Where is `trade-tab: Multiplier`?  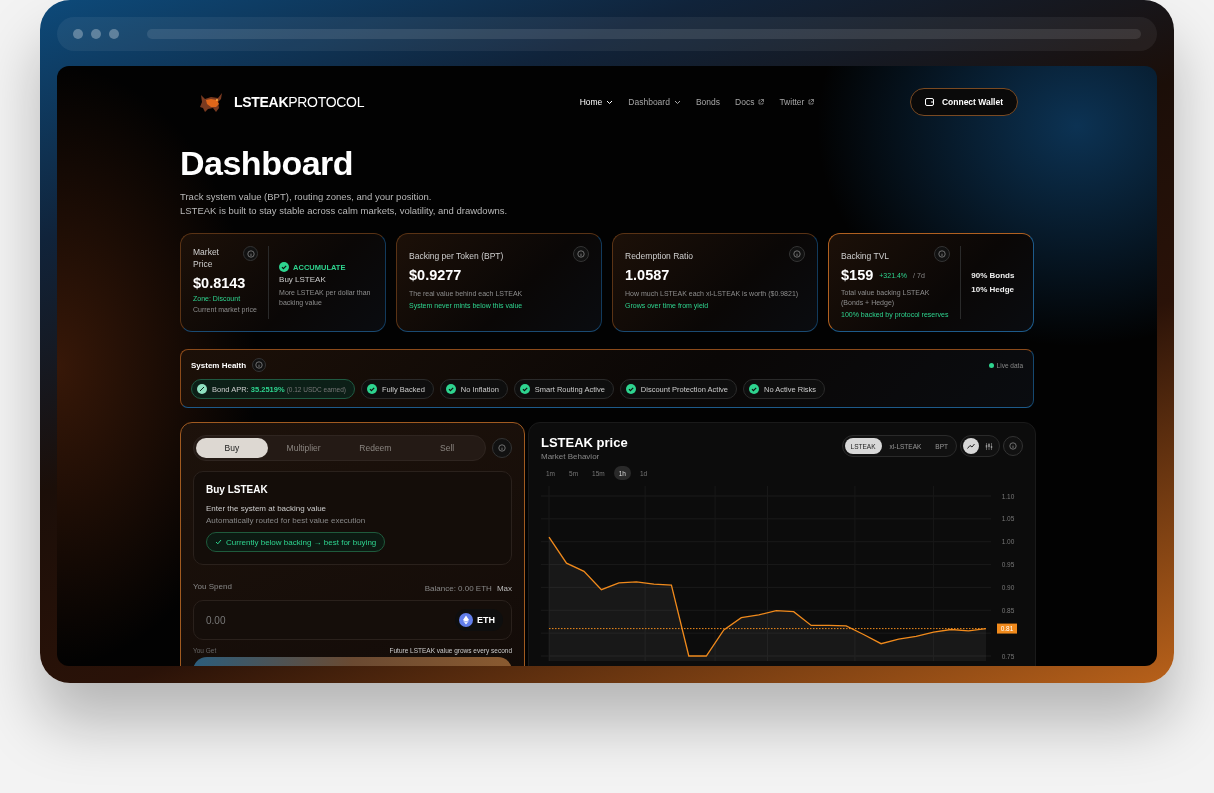 trade-tab: Multiplier is located at coordinates (303, 448).